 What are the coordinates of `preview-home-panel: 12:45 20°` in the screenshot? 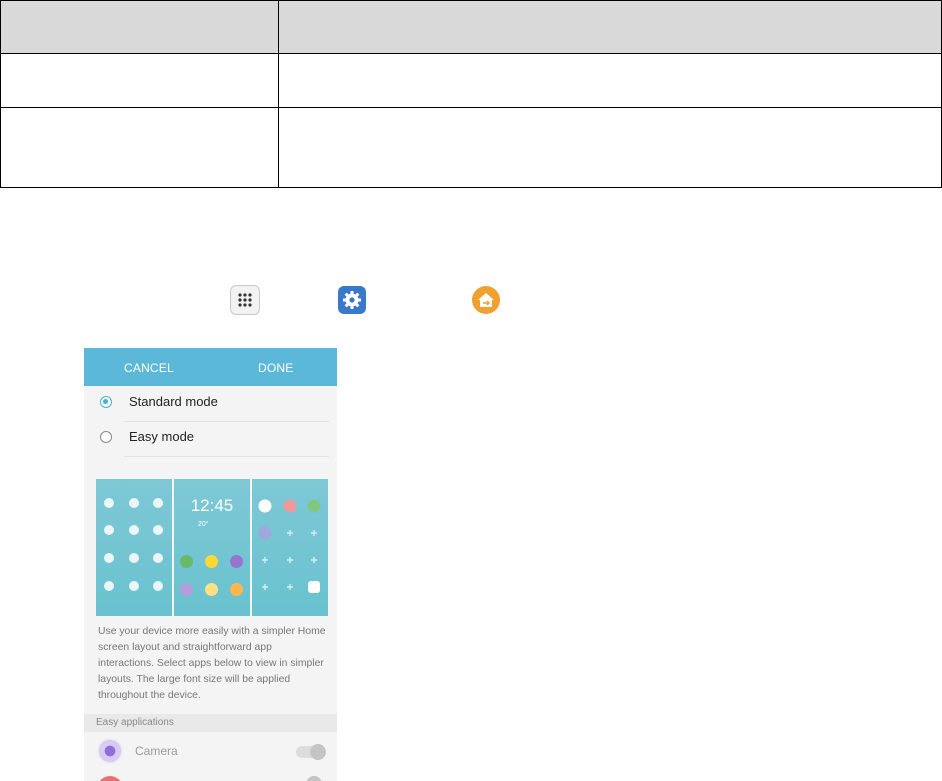 It's located at (212, 547).